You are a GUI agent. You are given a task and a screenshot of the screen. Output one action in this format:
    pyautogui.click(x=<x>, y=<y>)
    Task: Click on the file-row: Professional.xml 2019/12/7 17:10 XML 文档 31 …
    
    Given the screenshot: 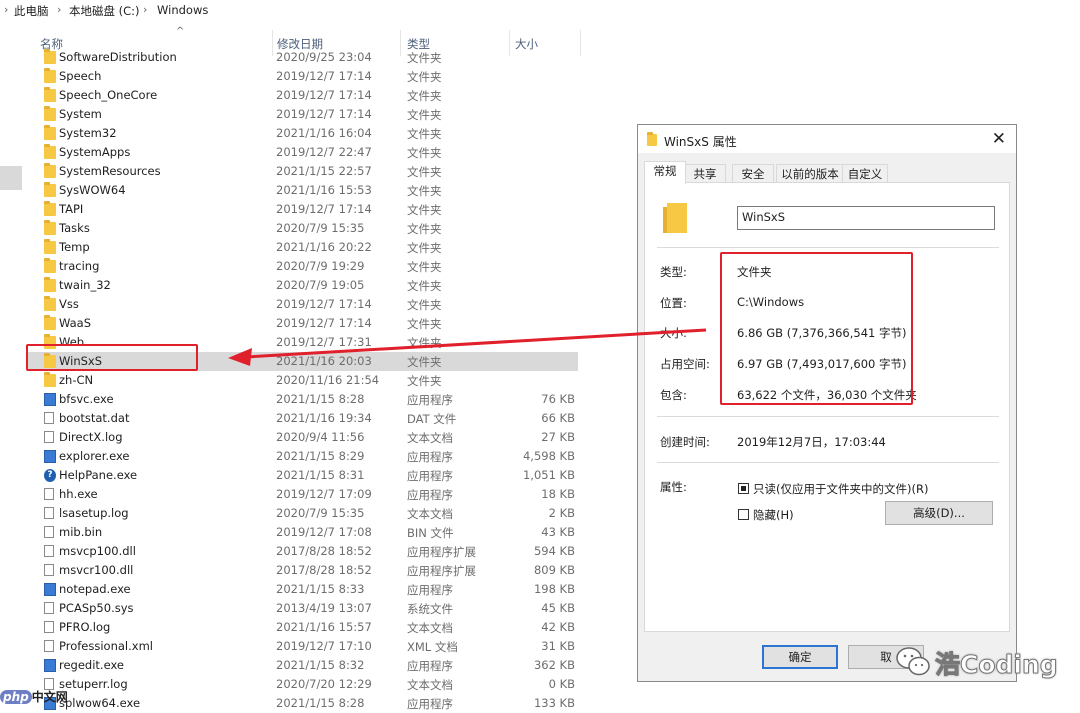 What is the action you would take?
    pyautogui.click(x=303, y=646)
    